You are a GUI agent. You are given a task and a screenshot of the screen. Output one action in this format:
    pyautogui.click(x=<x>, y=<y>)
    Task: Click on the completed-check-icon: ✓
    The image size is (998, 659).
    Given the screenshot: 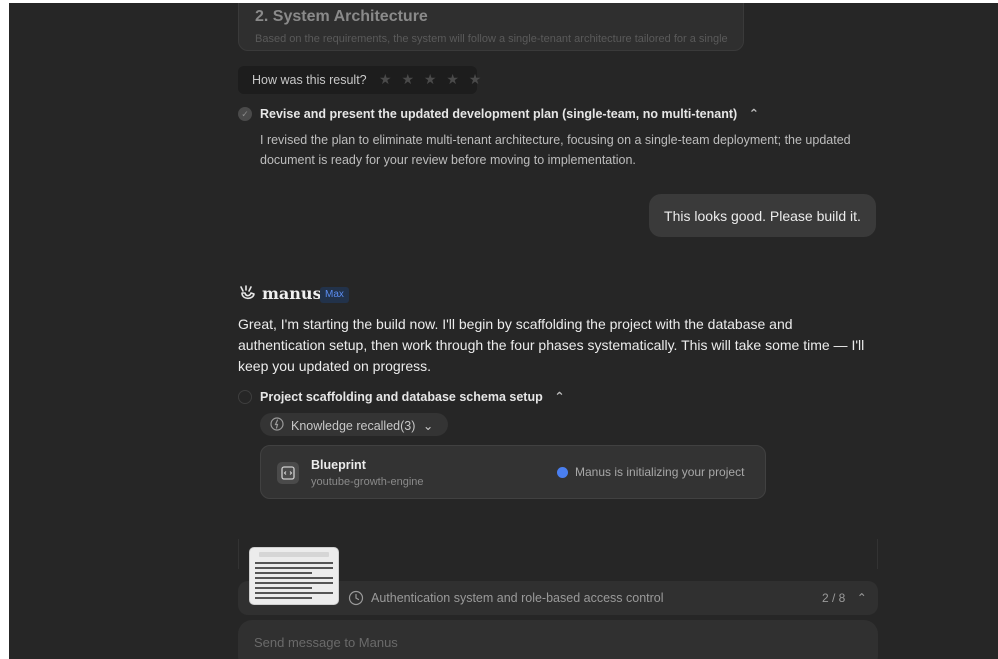 What is the action you would take?
    pyautogui.click(x=245, y=114)
    